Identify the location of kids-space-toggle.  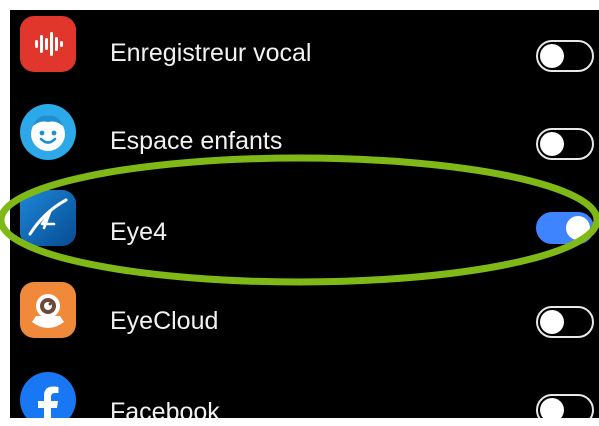
(565, 144).